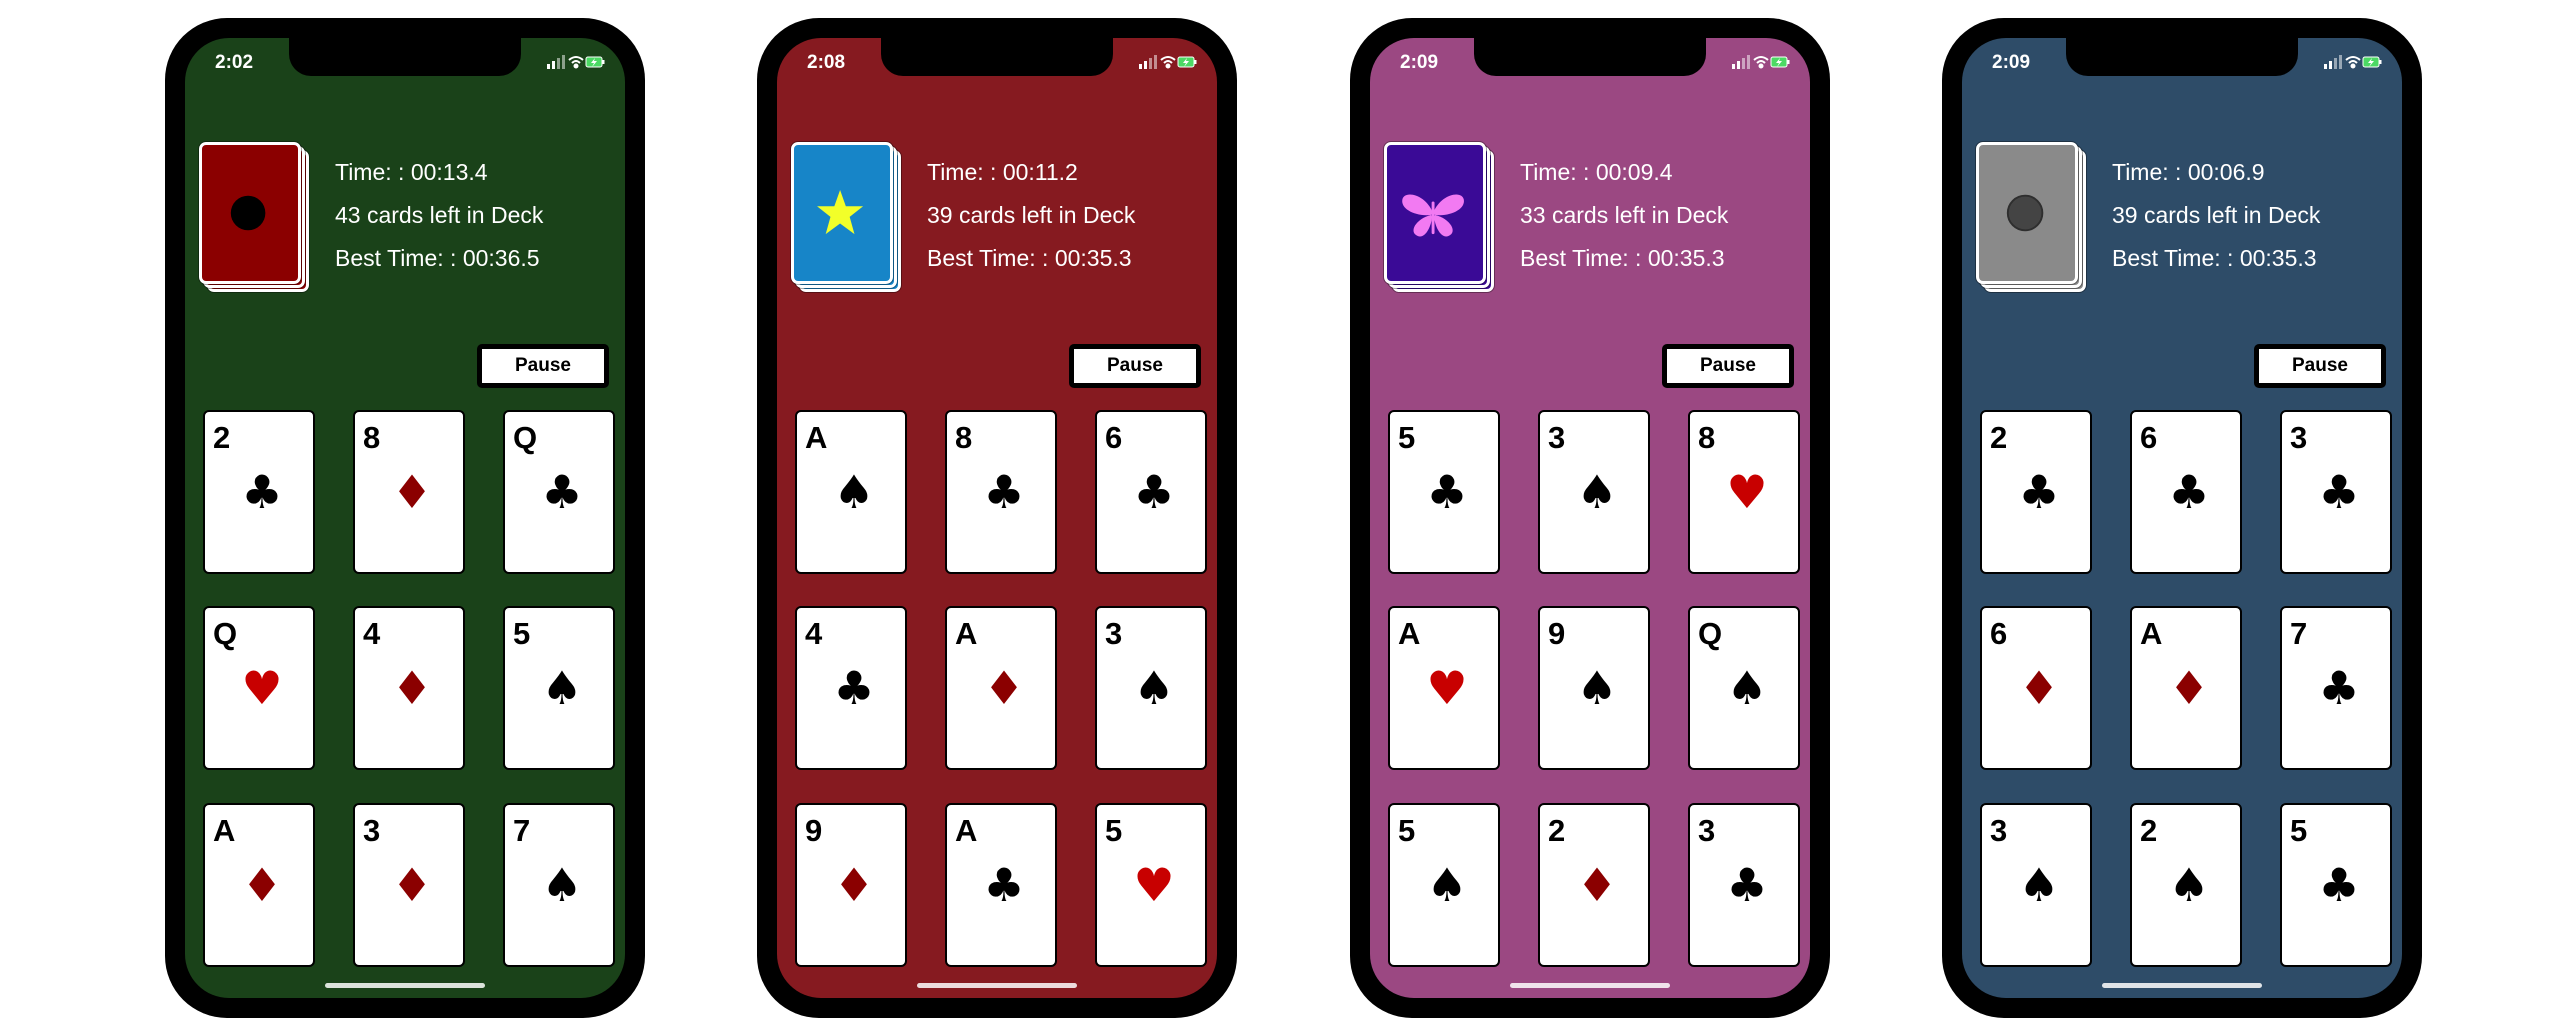 Image resolution: width=2560 pixels, height=1024 pixels. I want to click on playing-card: 2 ♦, so click(1594, 885).